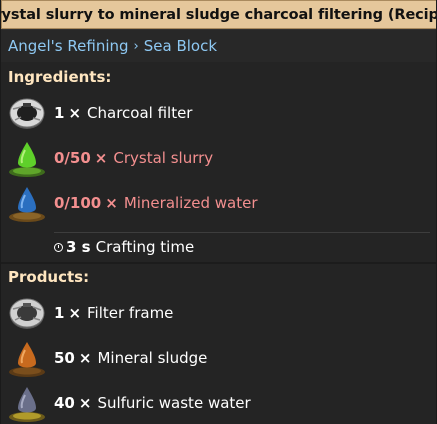  Describe the element at coordinates (190, 202) in the screenshot. I see `ingredient-name: Mineralized water` at that location.